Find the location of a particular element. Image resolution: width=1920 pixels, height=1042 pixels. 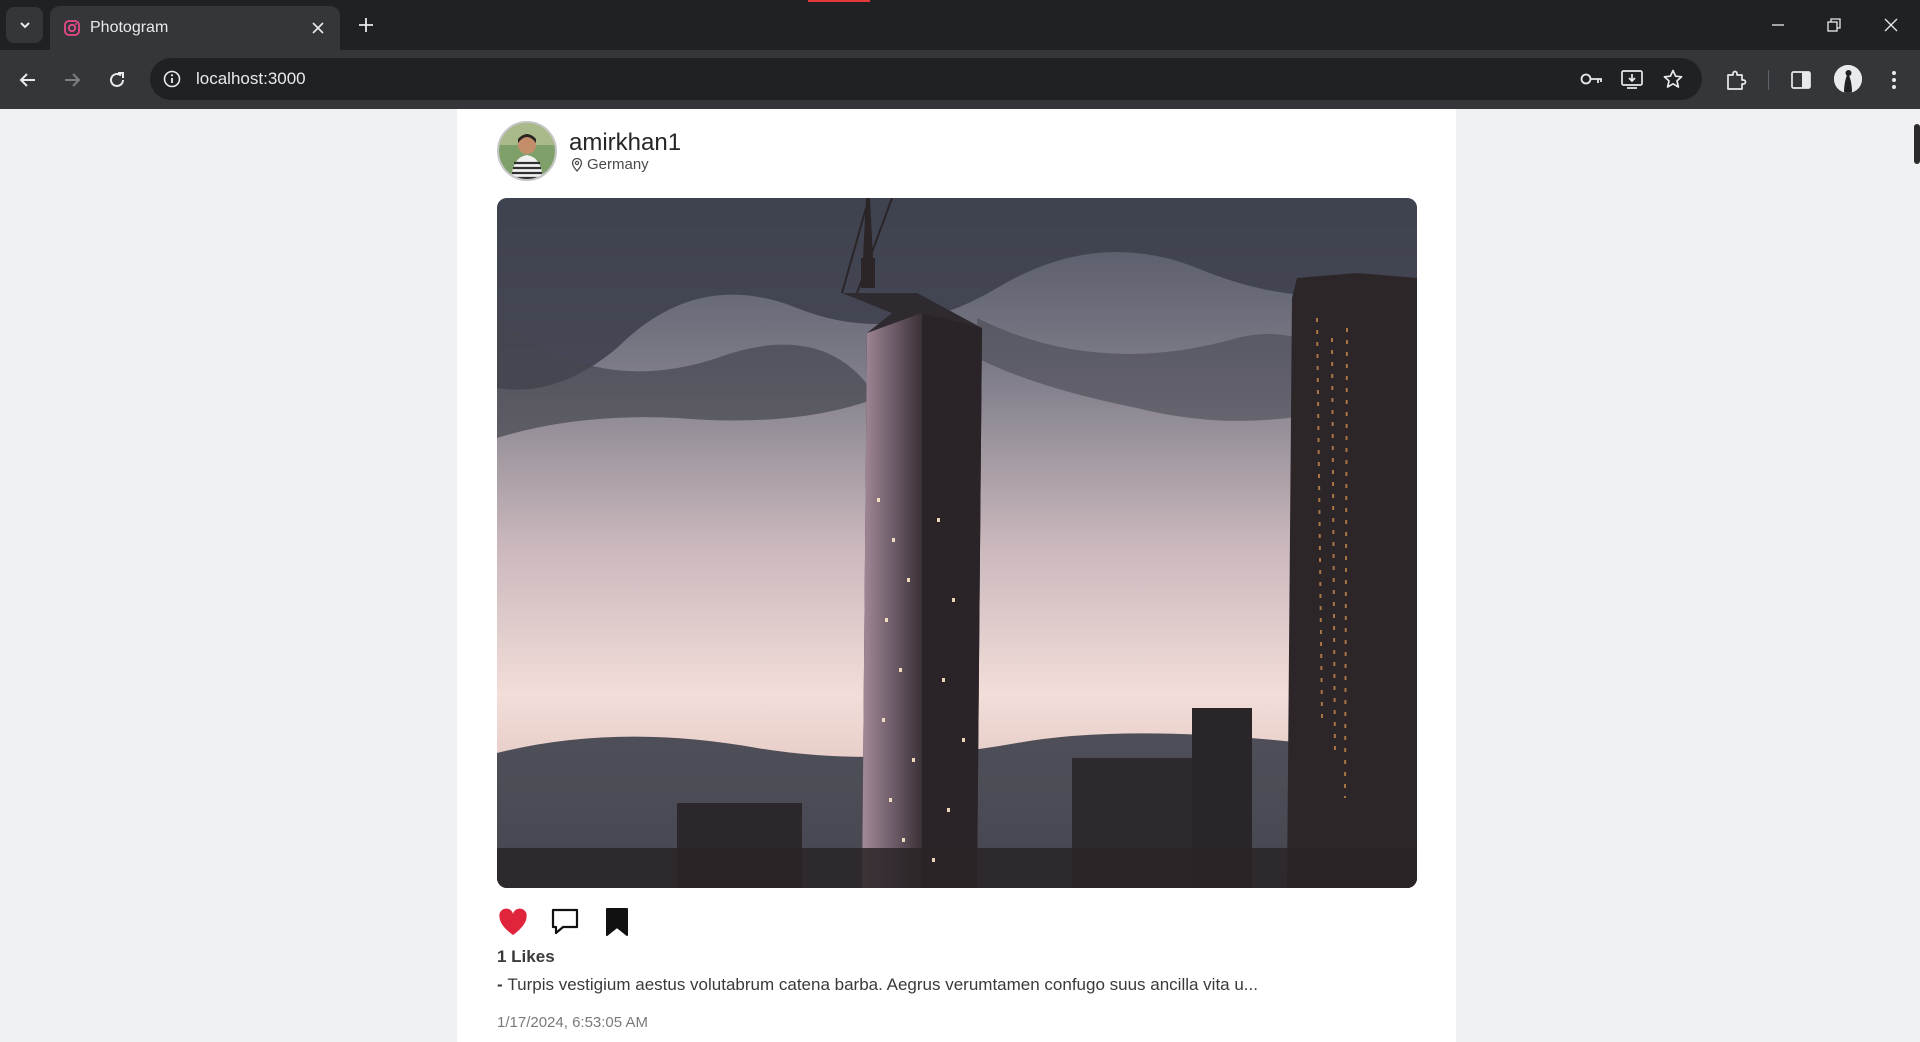

post-timestamp: 1/17/2024, 6:53:05 AM is located at coordinates (572, 1022).